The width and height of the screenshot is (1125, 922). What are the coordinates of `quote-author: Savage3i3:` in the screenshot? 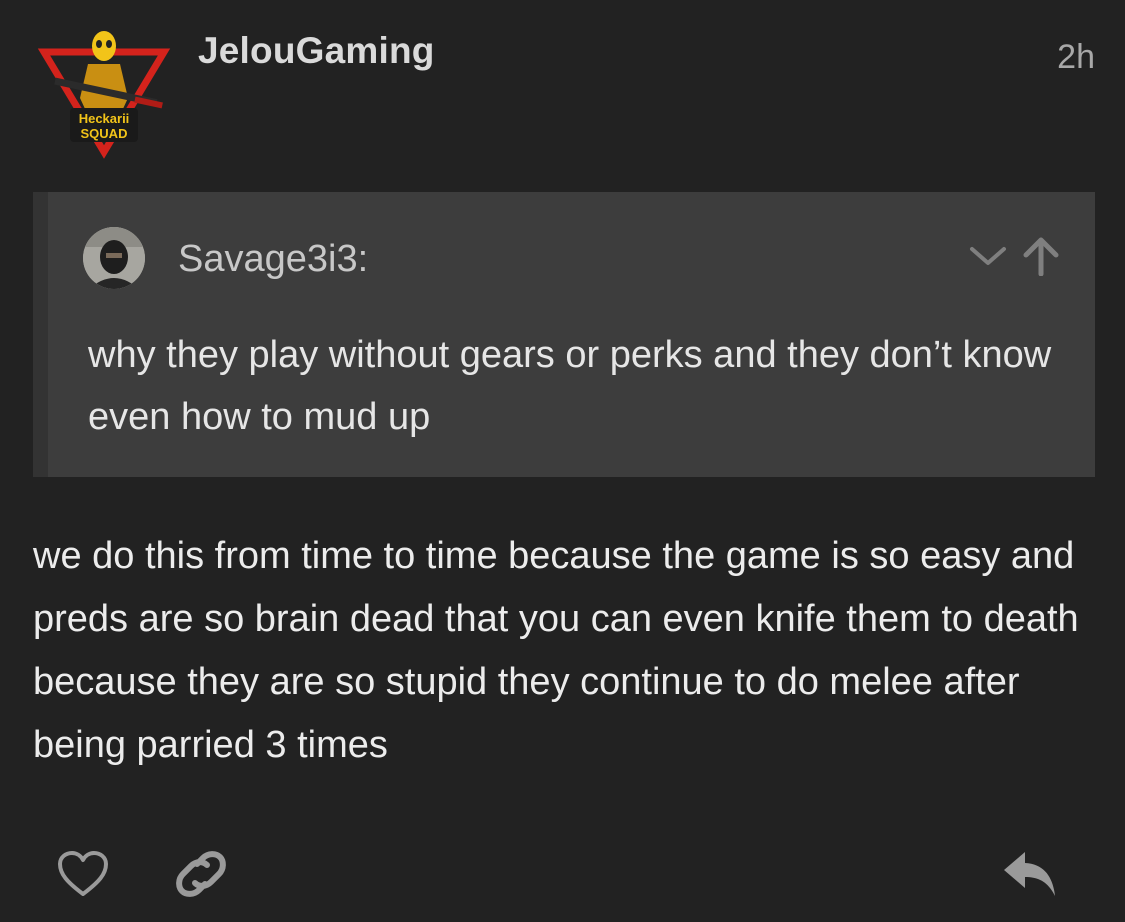 It's located at (273, 259).